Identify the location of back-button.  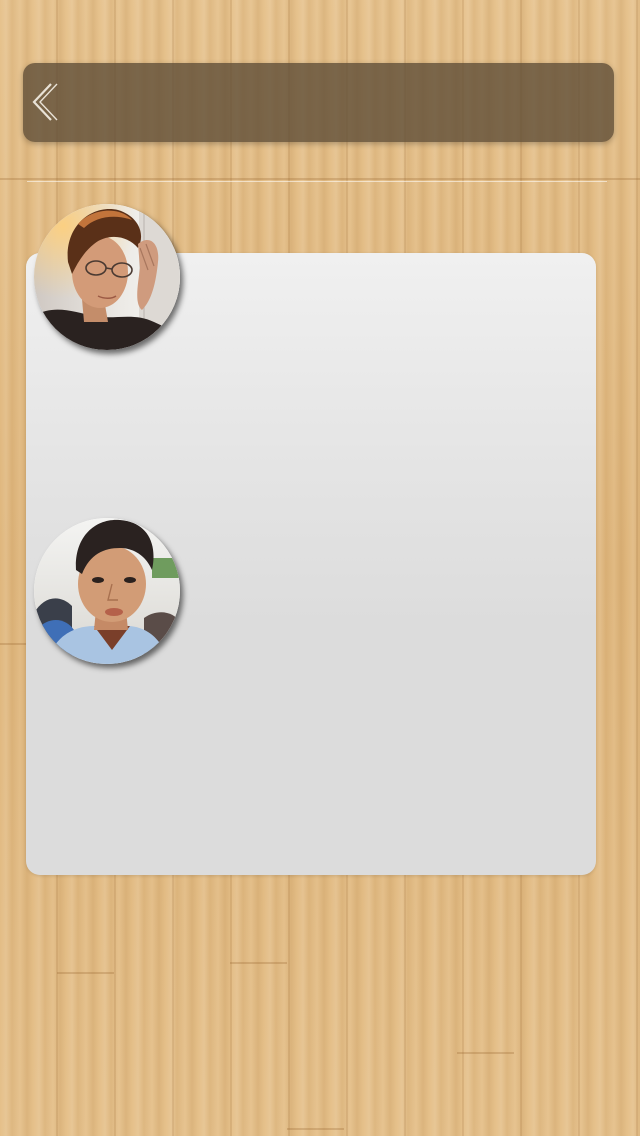
(49, 102).